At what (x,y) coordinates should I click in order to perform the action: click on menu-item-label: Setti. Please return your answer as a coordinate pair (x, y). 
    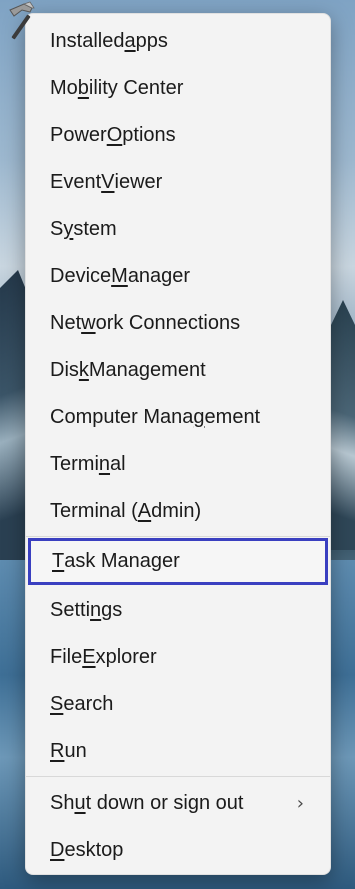
    Looking at the image, I should click on (70, 609).